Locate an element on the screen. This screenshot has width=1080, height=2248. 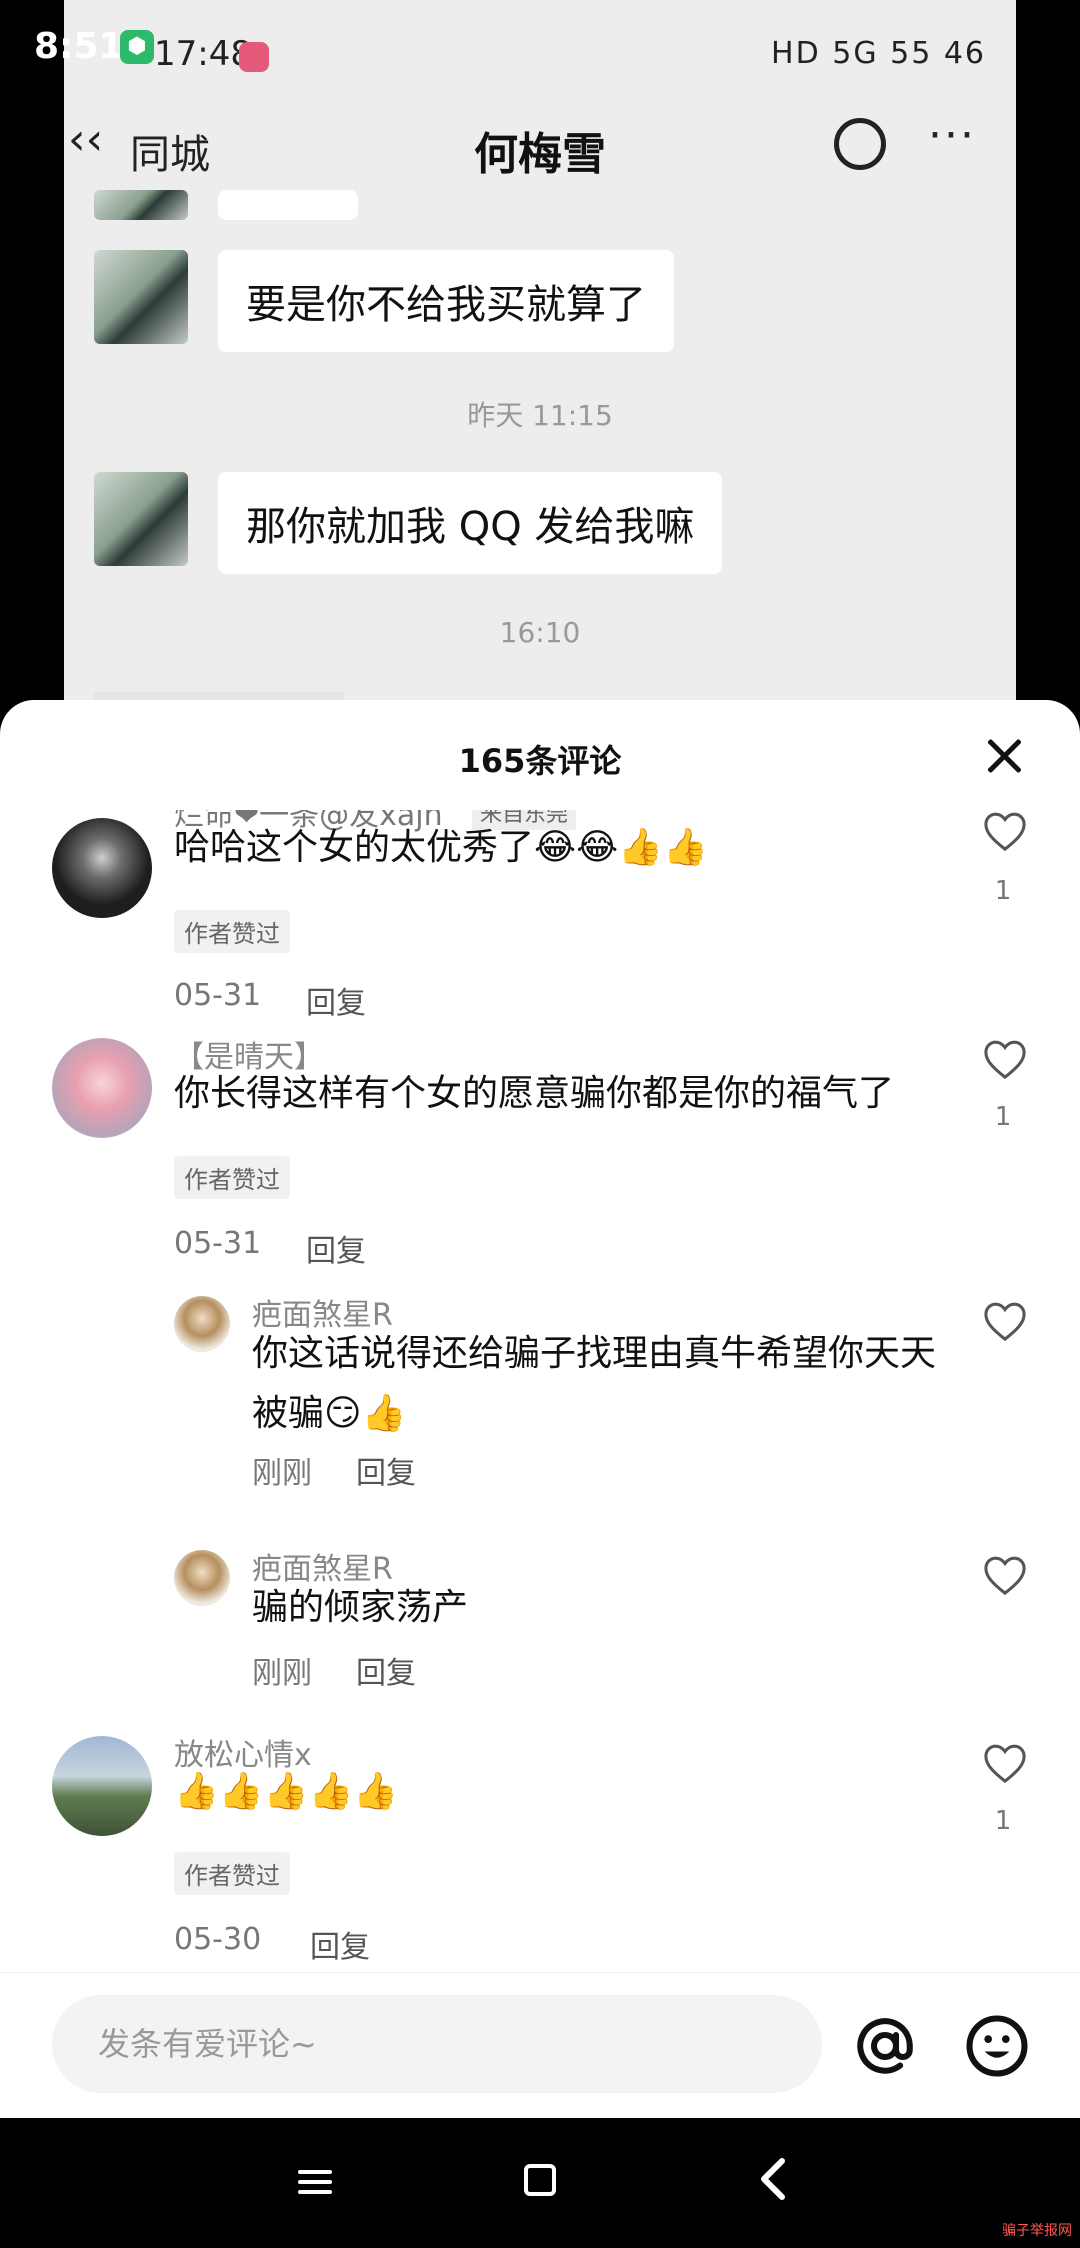
comment-text: 你这话说得还给骗子找理由真牛希望你天天被骗😏👍 is located at coordinates (602, 1384).